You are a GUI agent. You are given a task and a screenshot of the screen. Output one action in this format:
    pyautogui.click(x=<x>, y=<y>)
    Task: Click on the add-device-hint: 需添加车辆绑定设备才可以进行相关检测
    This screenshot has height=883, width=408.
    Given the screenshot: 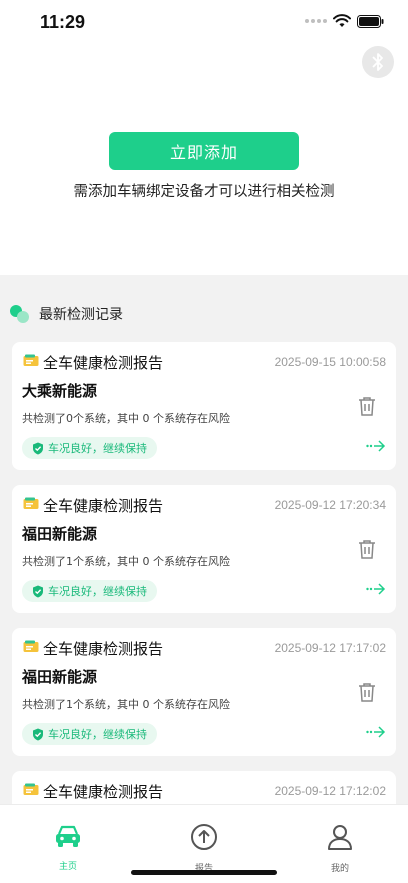 What is the action you would take?
    pyautogui.click(x=204, y=192)
    